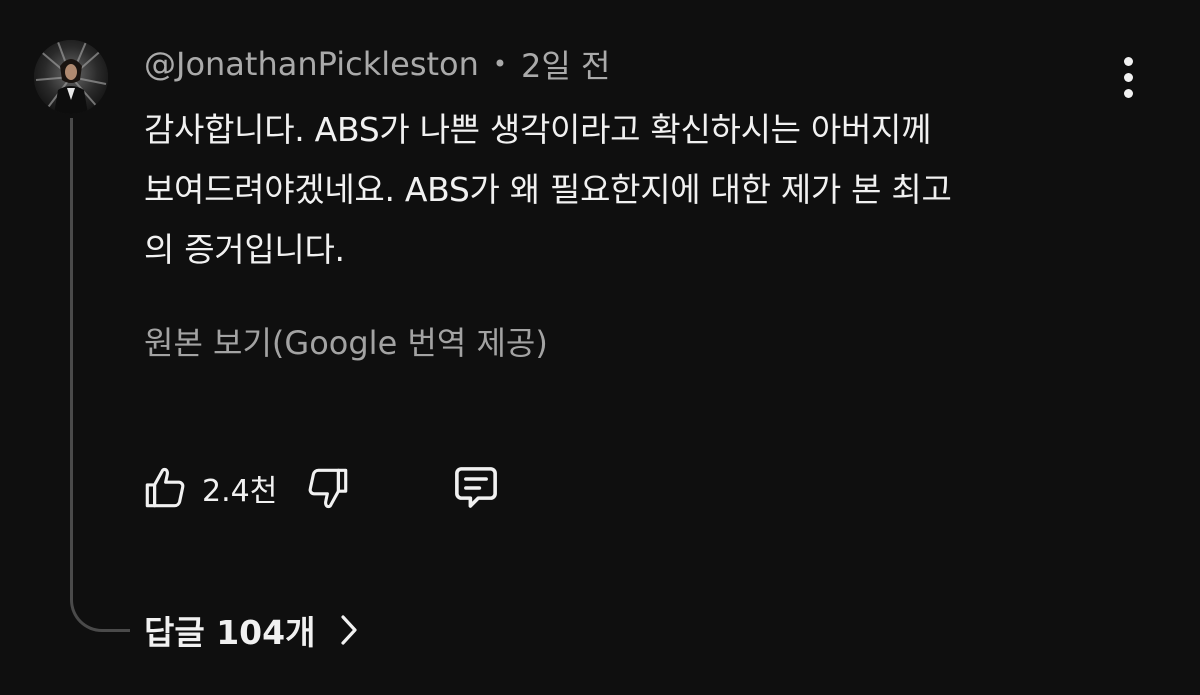  What do you see at coordinates (538, 129) in the screenshot?
I see `comment-text-line: 감사합니다. ABS가 나쁜 생각이라고 확신하시는 아버지께` at bounding box center [538, 129].